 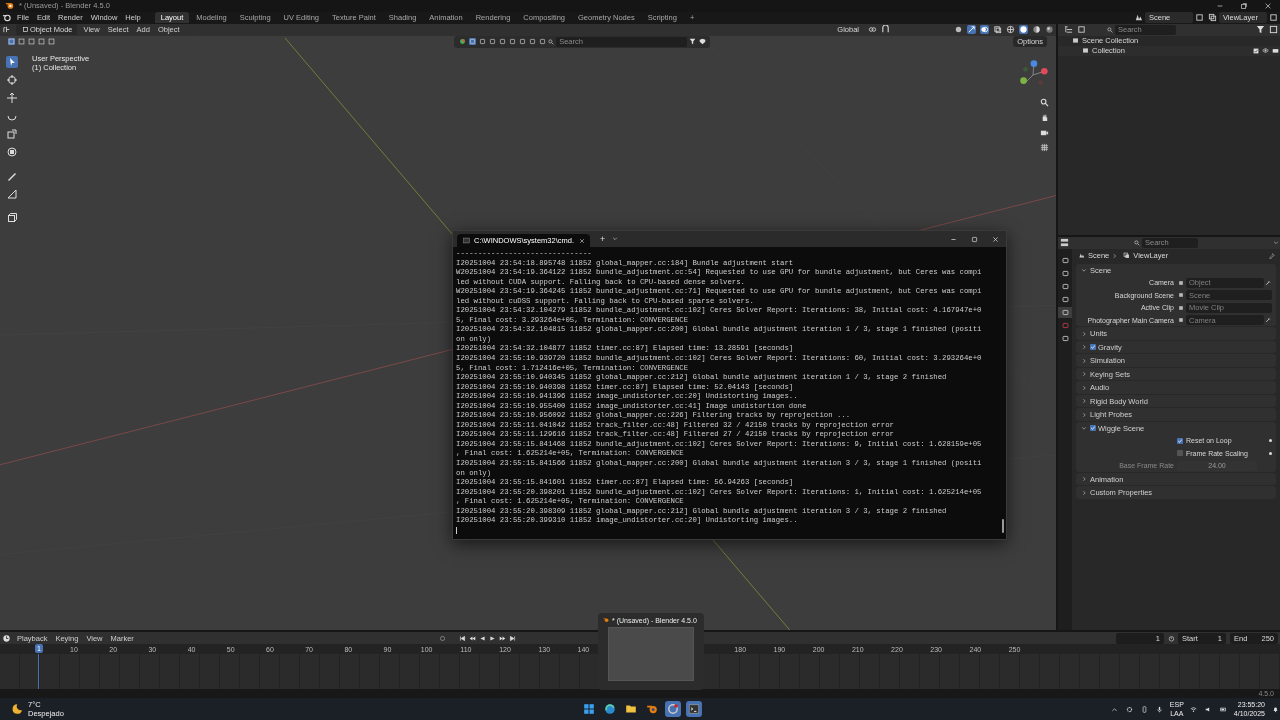 What do you see at coordinates (1115, 255) in the screenshot?
I see `chevron-right-icon` at bounding box center [1115, 255].